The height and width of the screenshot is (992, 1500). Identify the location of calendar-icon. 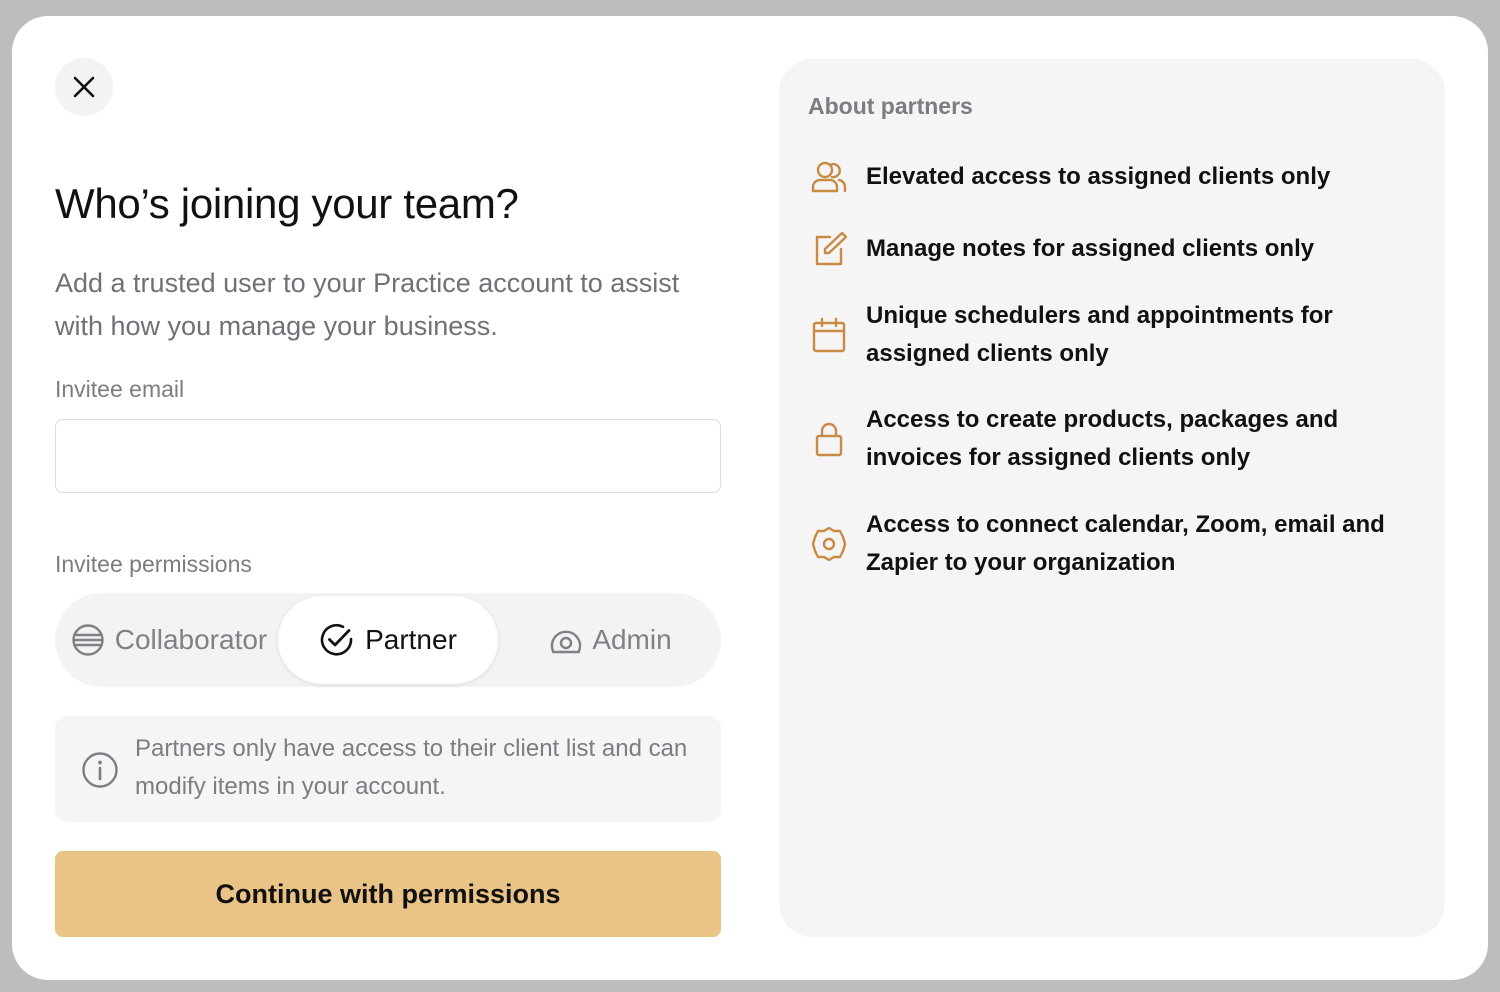
(829, 335).